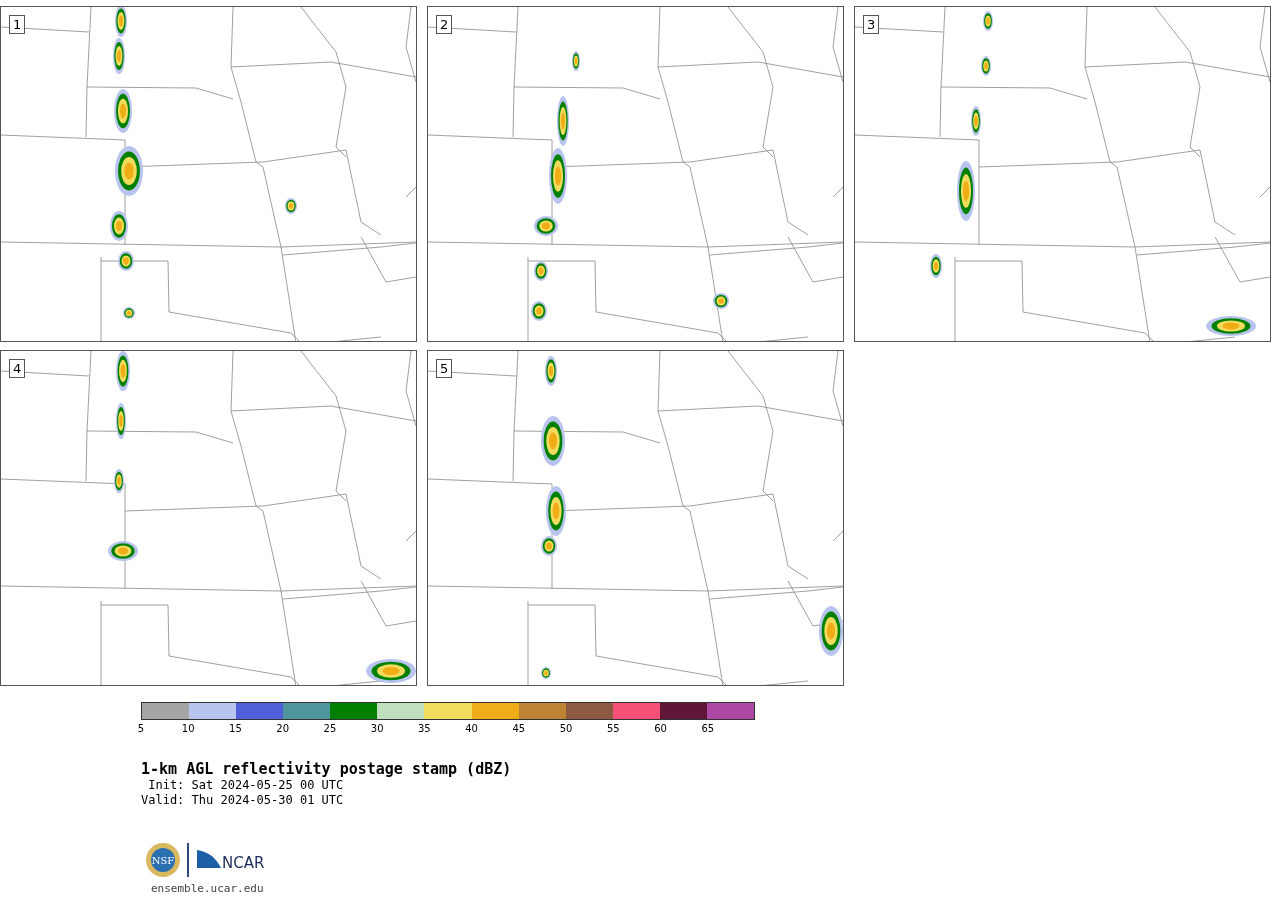 Image resolution: width=1280 pixels, height=901 pixels. Describe the element at coordinates (188, 860) in the screenshot. I see `divider-line-icon` at that location.